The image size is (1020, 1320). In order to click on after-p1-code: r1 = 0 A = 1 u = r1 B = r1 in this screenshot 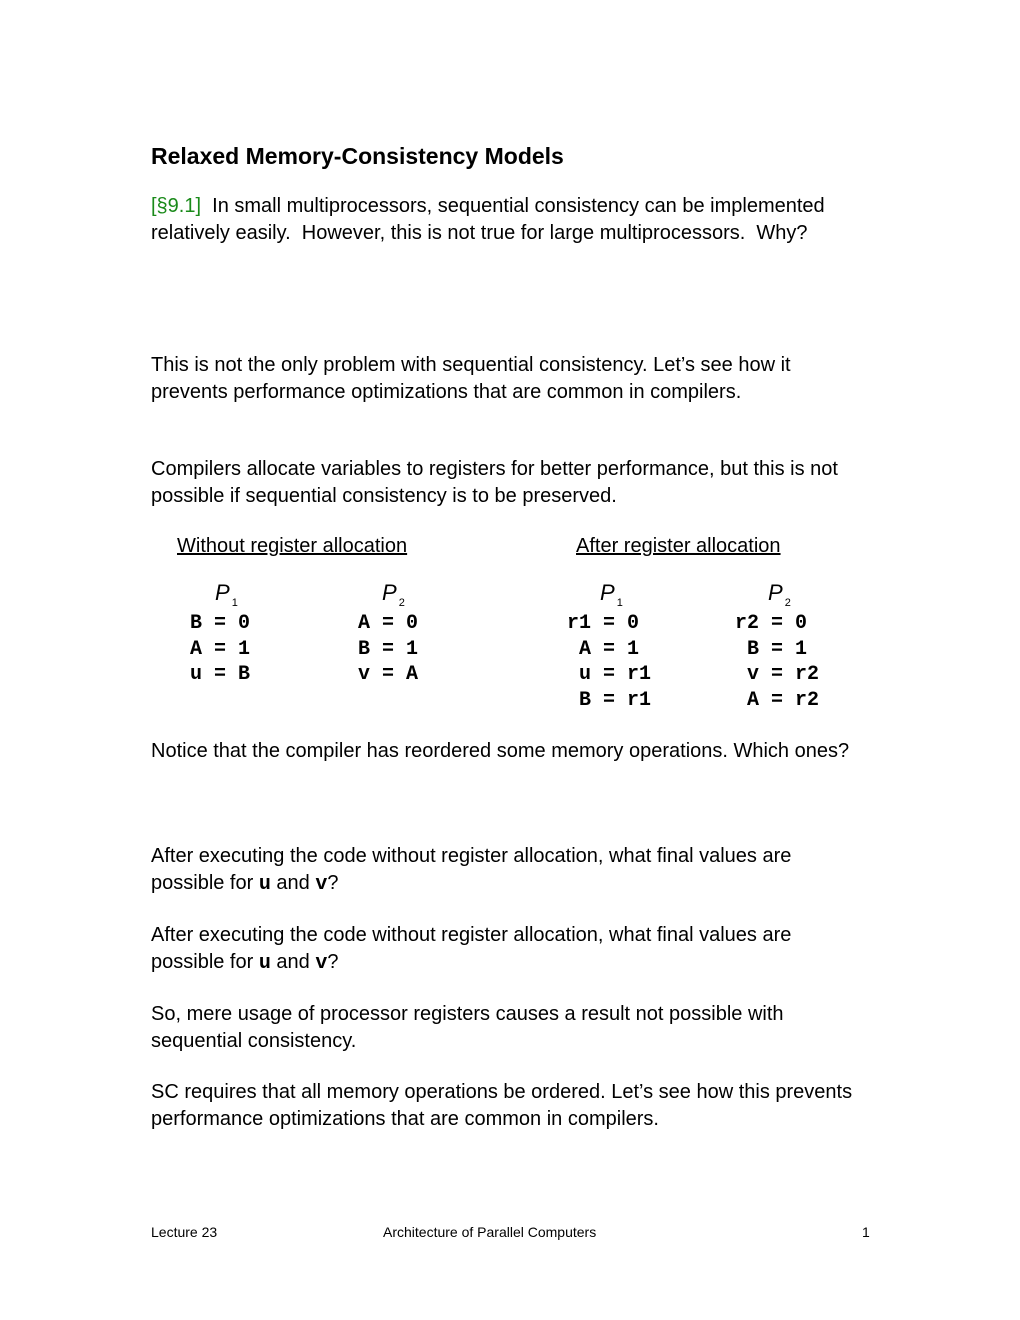, I will do `click(609, 662)`.